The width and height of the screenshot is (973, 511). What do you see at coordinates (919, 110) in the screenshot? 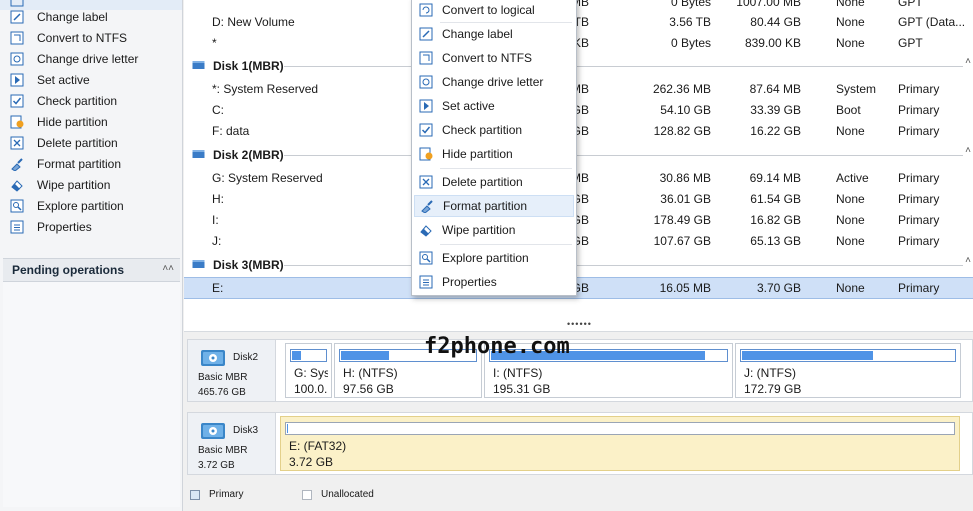
I see `cell-type: Primary` at bounding box center [919, 110].